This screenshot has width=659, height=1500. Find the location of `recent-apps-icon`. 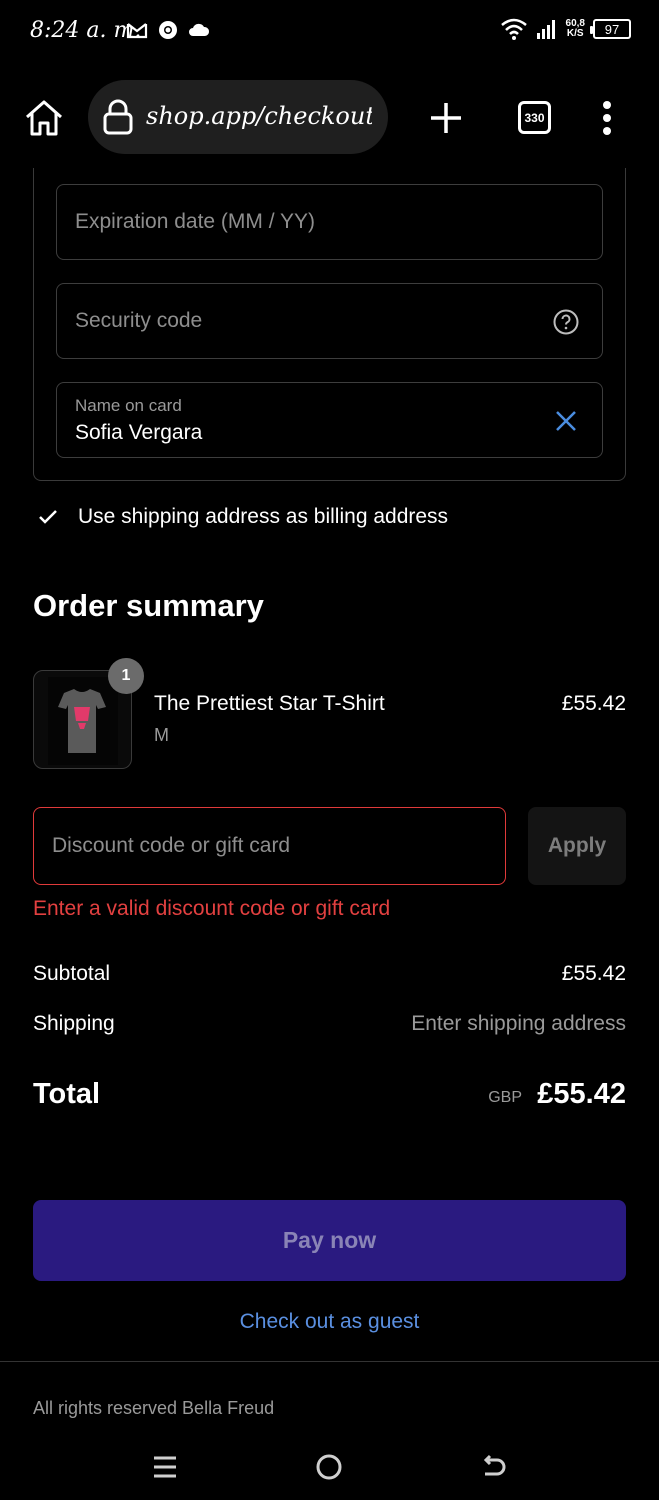

recent-apps-icon is located at coordinates (165, 1467).